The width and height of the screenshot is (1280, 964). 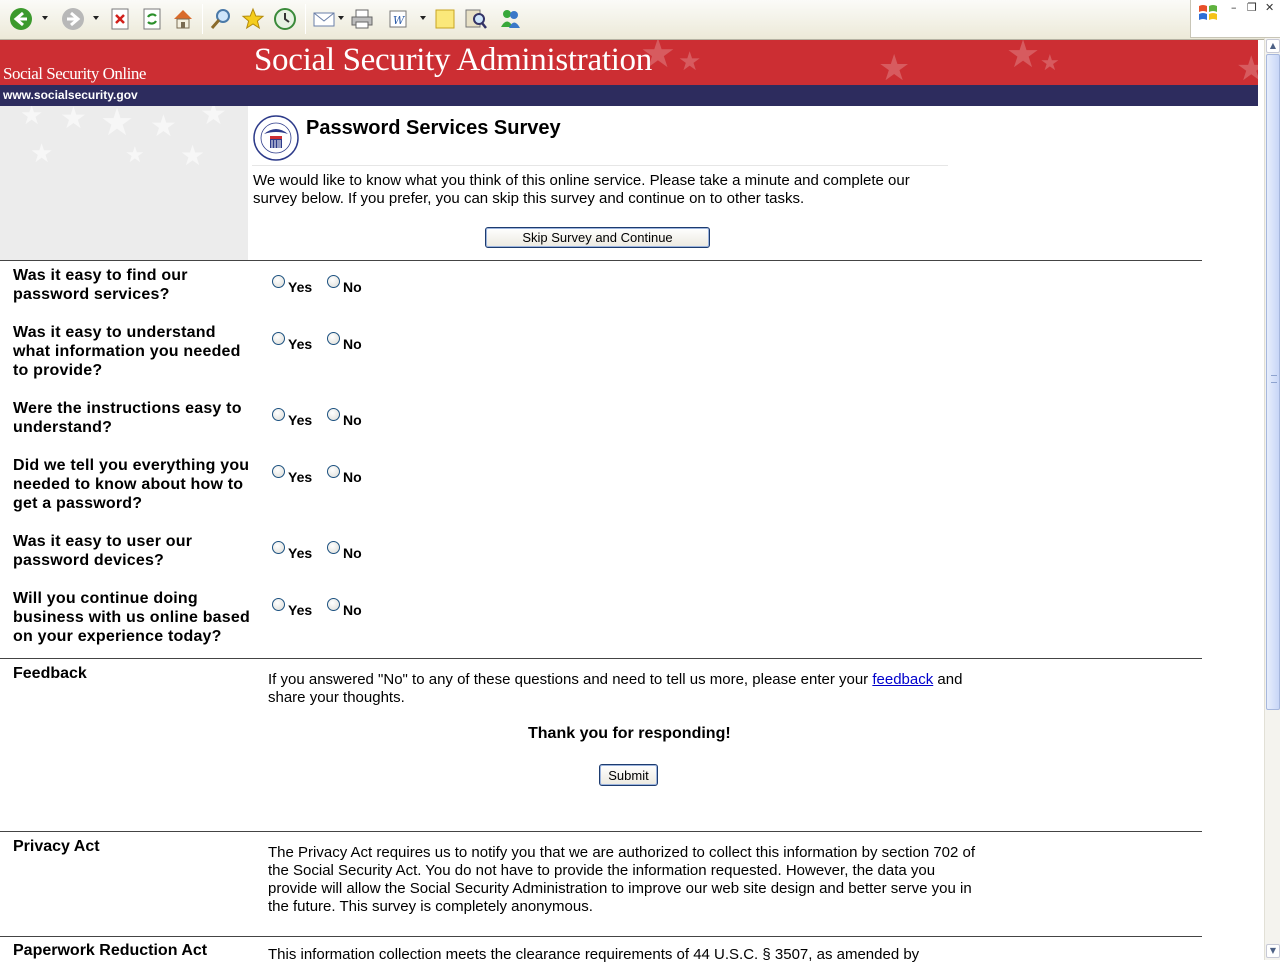 What do you see at coordinates (278, 547) in the screenshot?
I see `question-5-yes-radio` at bounding box center [278, 547].